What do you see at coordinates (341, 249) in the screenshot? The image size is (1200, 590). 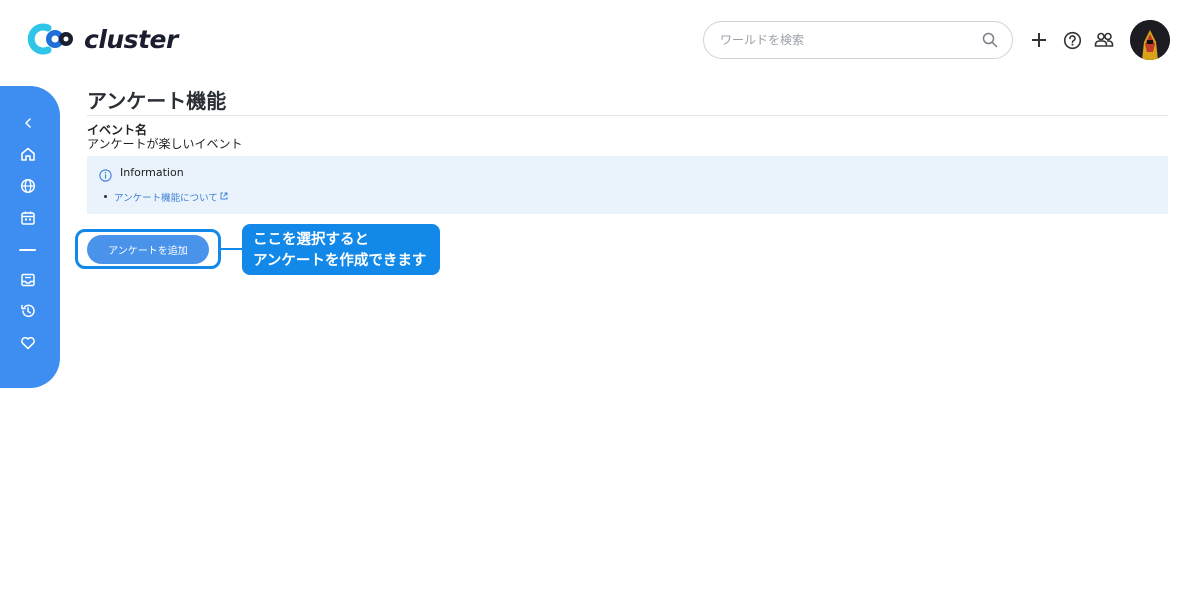 I see `instruction-callout: ここを選択すると アンケートを作成できます` at bounding box center [341, 249].